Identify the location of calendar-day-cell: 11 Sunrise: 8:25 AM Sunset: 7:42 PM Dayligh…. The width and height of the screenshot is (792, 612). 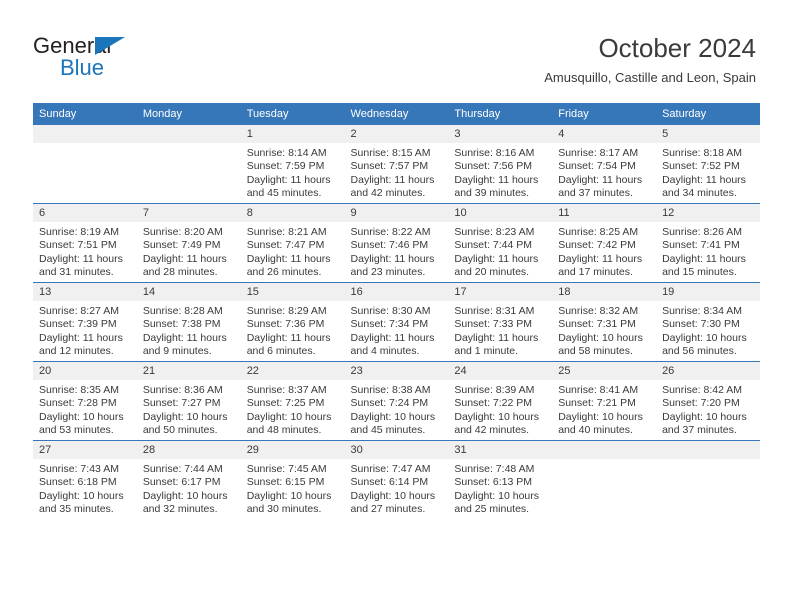
(604, 243).